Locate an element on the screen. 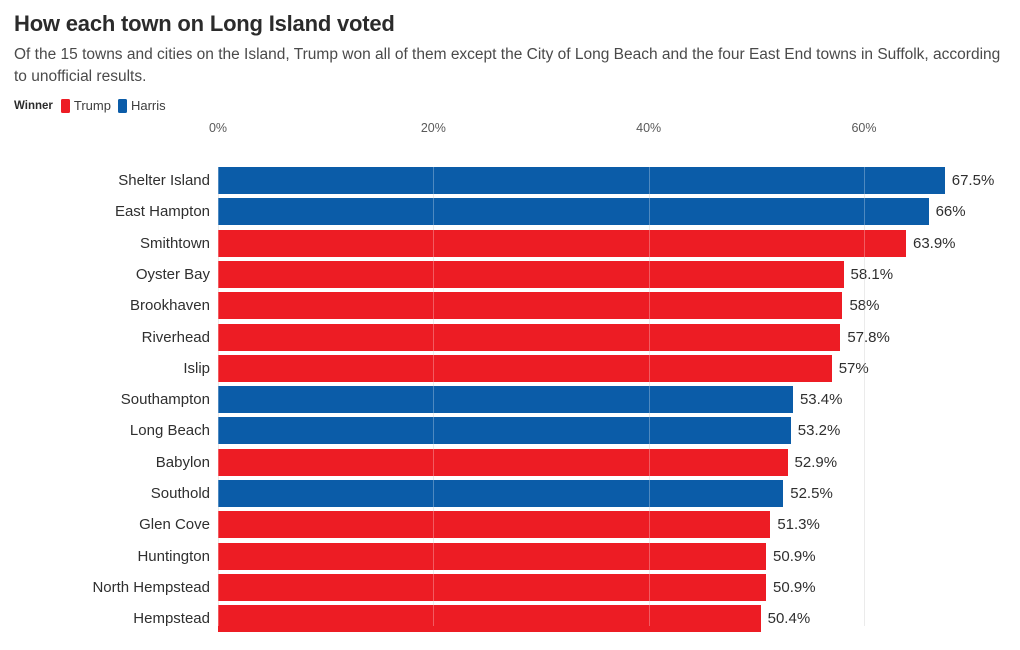  x-axis-tick-label: 60% is located at coordinates (864, 128).